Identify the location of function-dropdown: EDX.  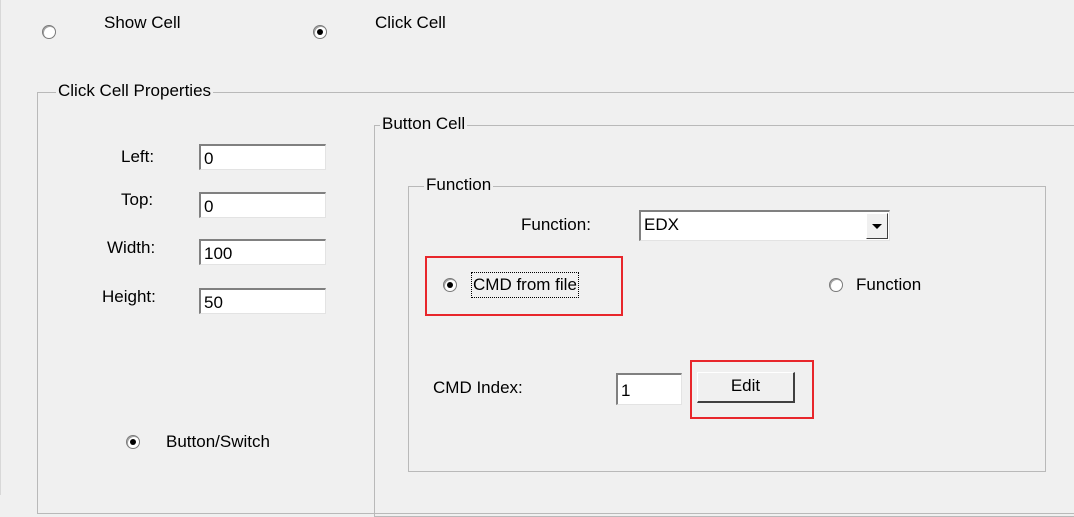
(764, 225).